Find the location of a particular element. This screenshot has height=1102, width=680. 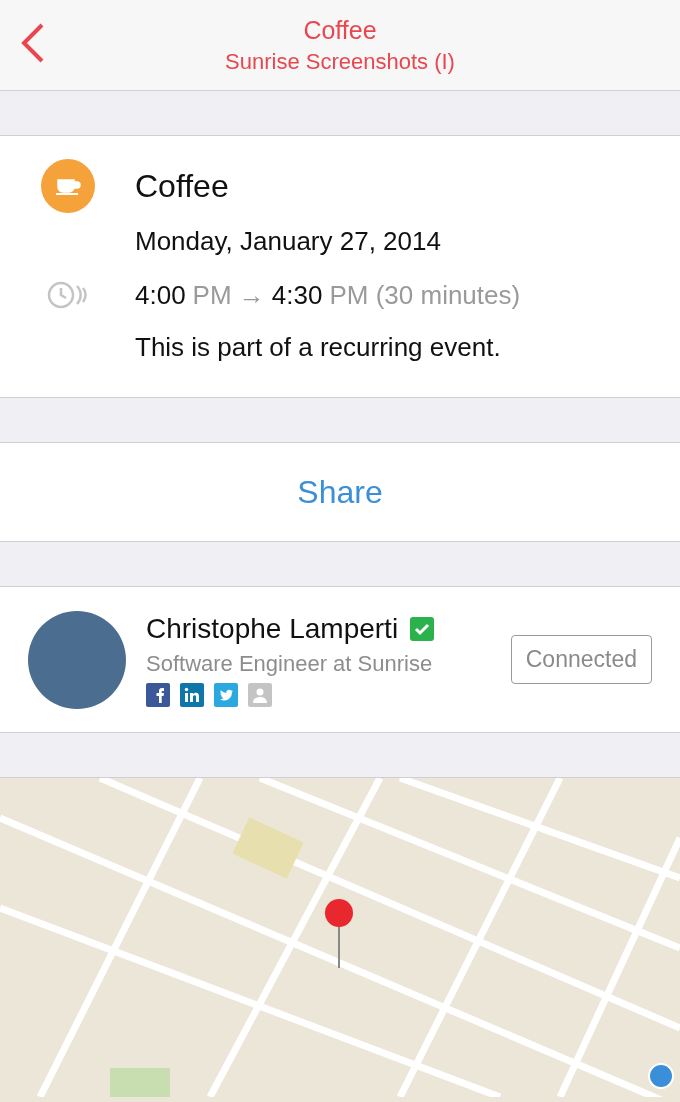

share-button: Share is located at coordinates (340, 492).